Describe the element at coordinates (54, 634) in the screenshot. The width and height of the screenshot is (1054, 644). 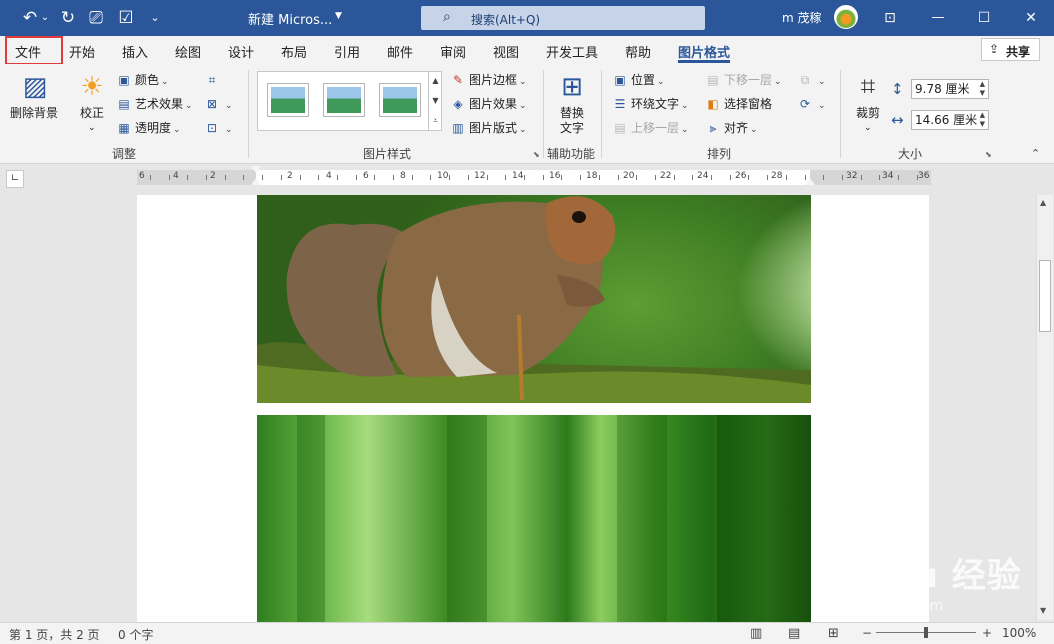
I see `page-info: 第 1 页，共 2 页` at that location.